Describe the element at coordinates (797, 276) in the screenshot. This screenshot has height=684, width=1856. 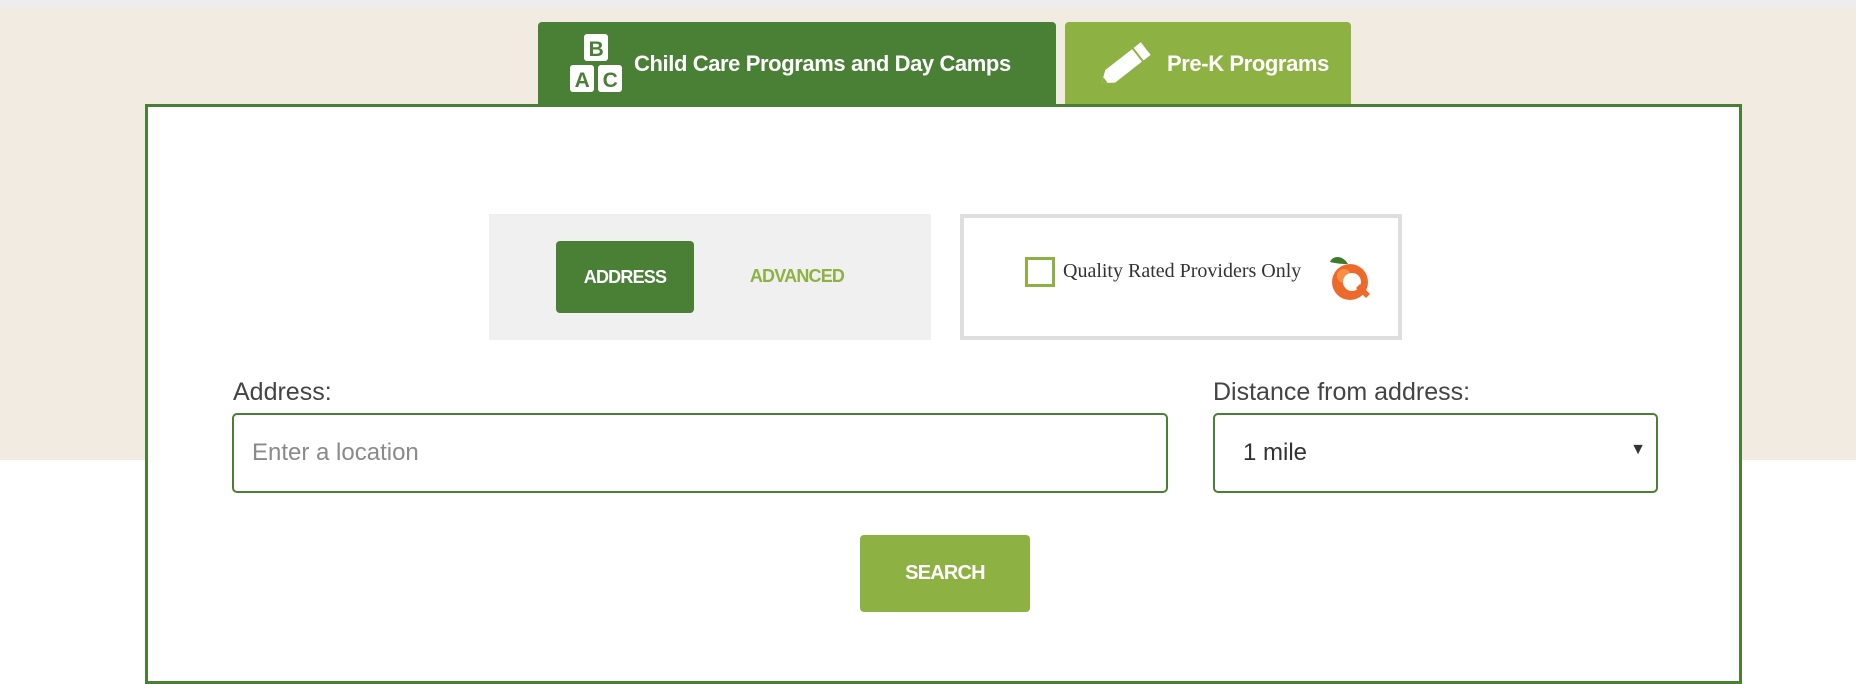
I see `advanced-mode-button: ADVANCED` at that location.